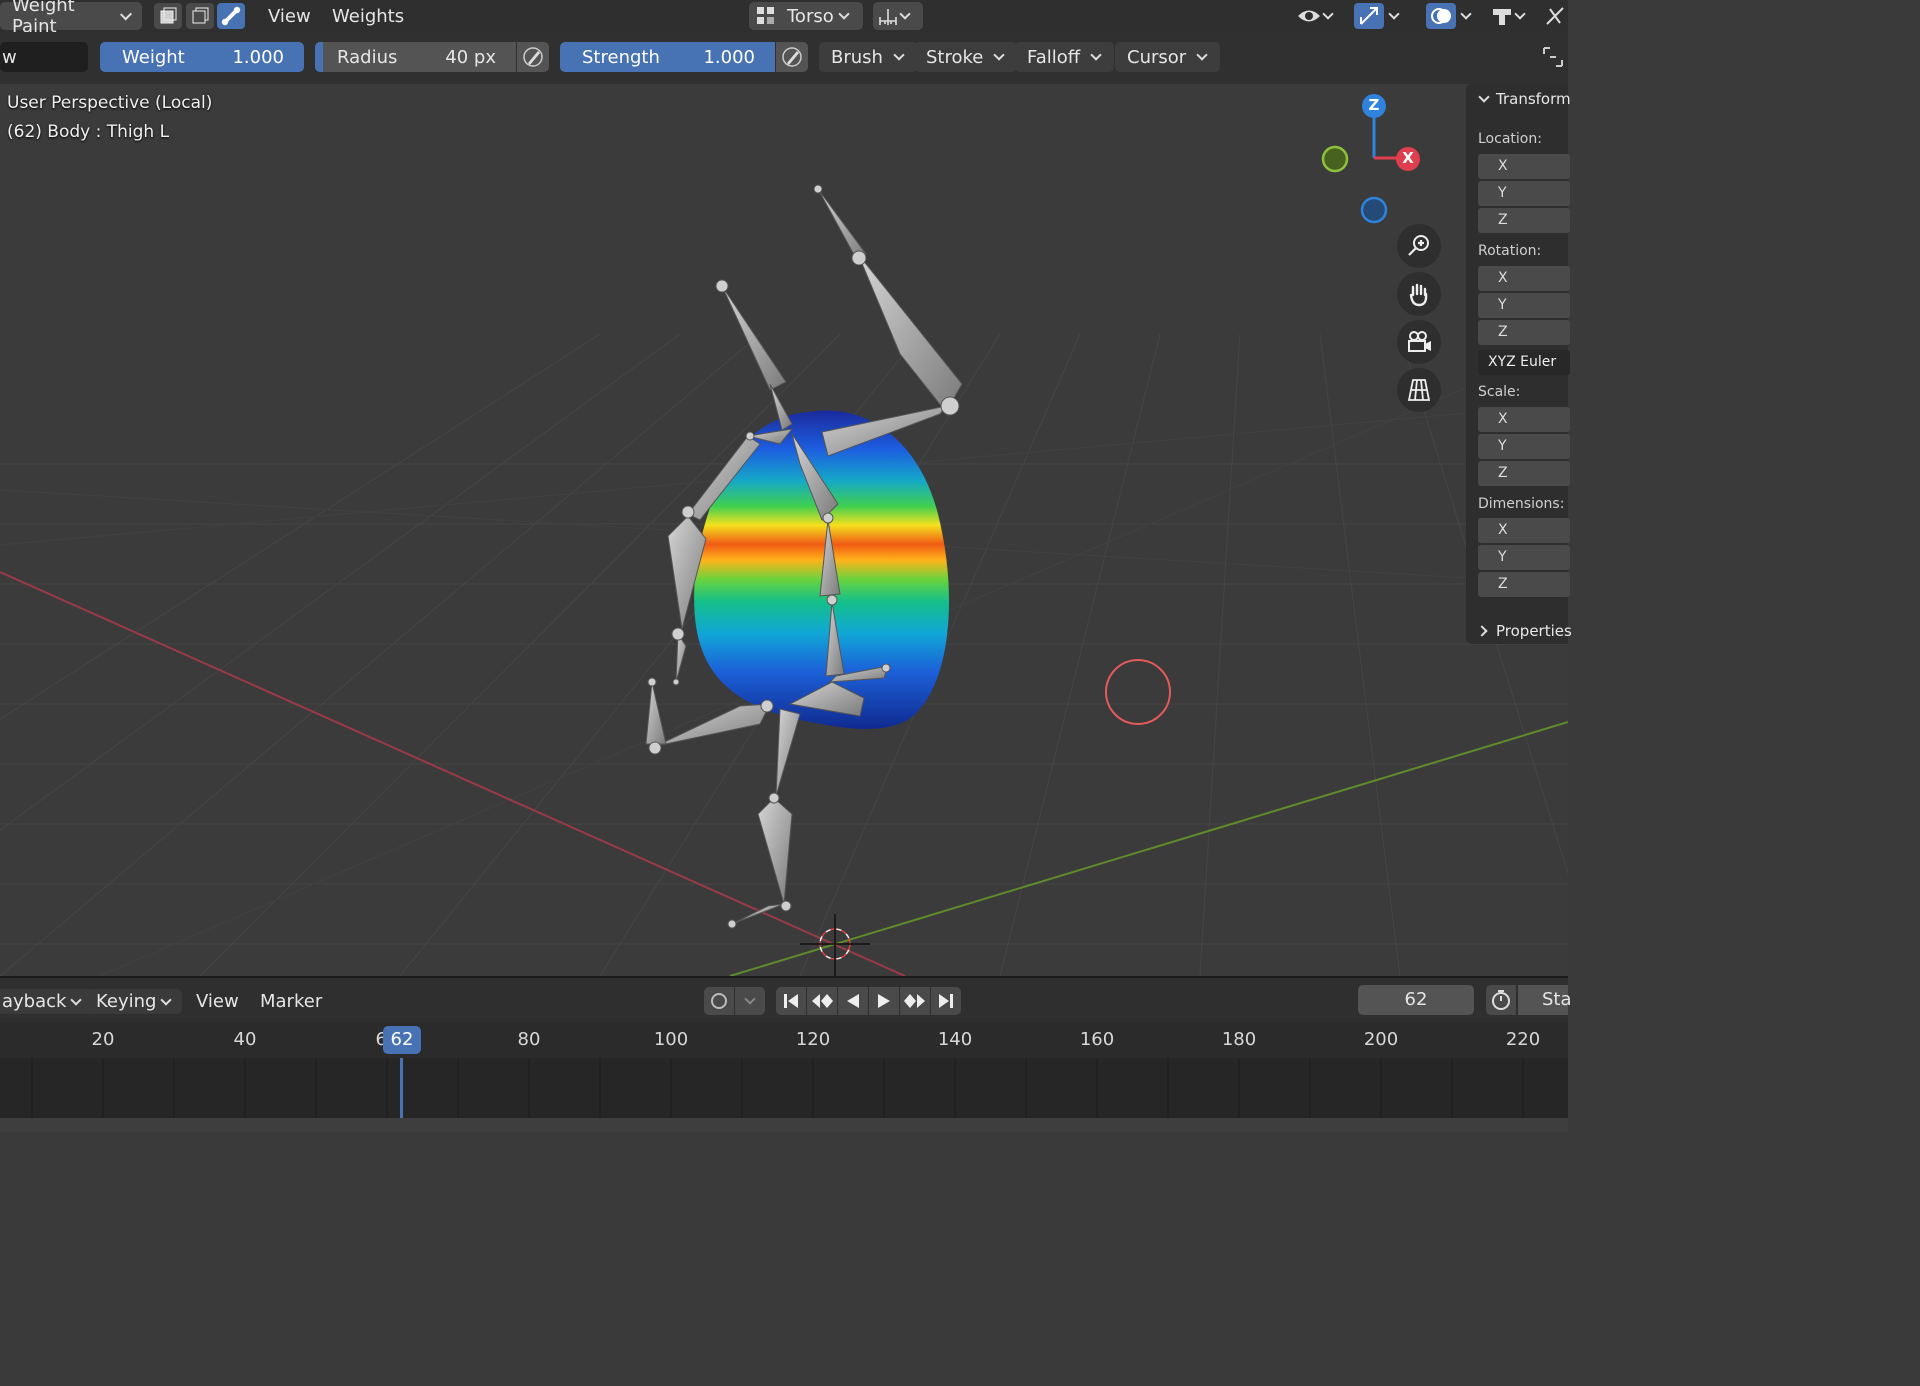  I want to click on xray-icon, so click(1502, 17).